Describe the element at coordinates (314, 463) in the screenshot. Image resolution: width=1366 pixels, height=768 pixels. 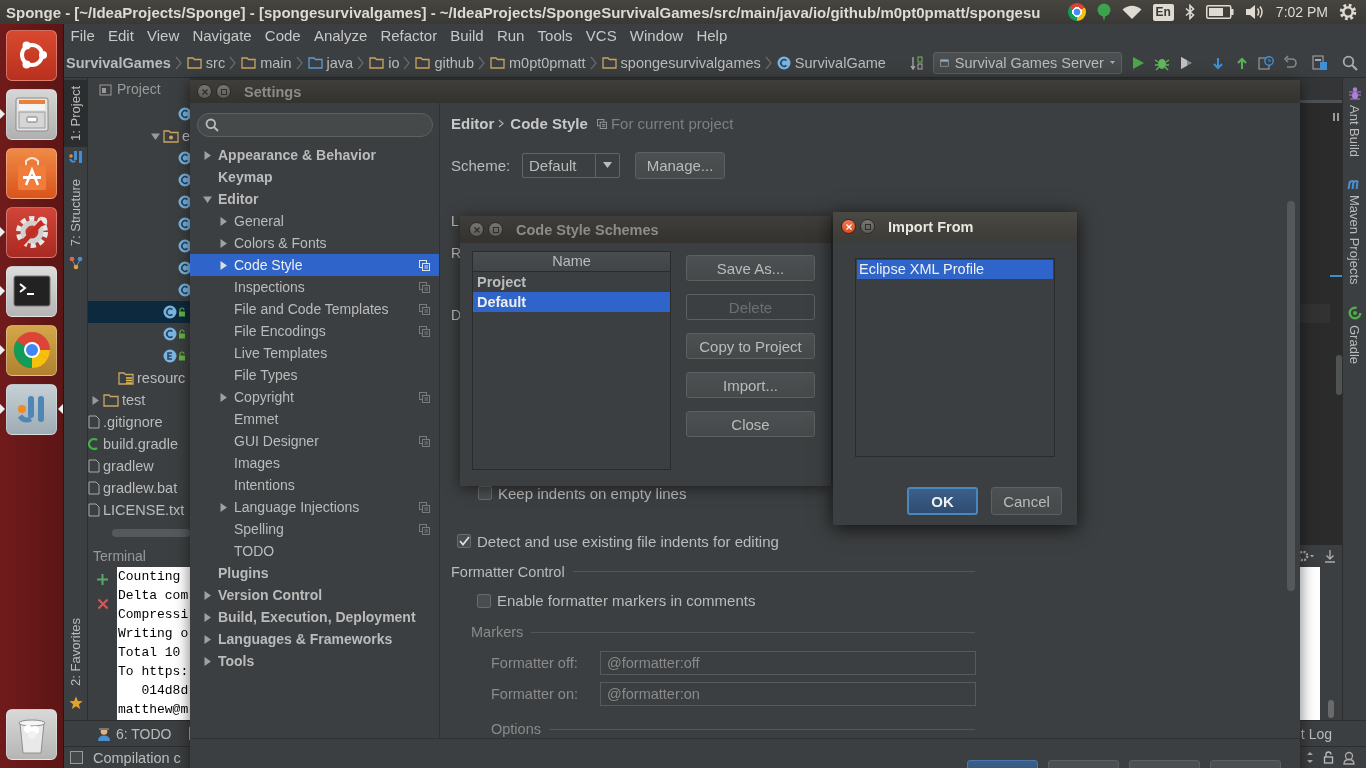
I see `settings-tree-item: Images` at that location.